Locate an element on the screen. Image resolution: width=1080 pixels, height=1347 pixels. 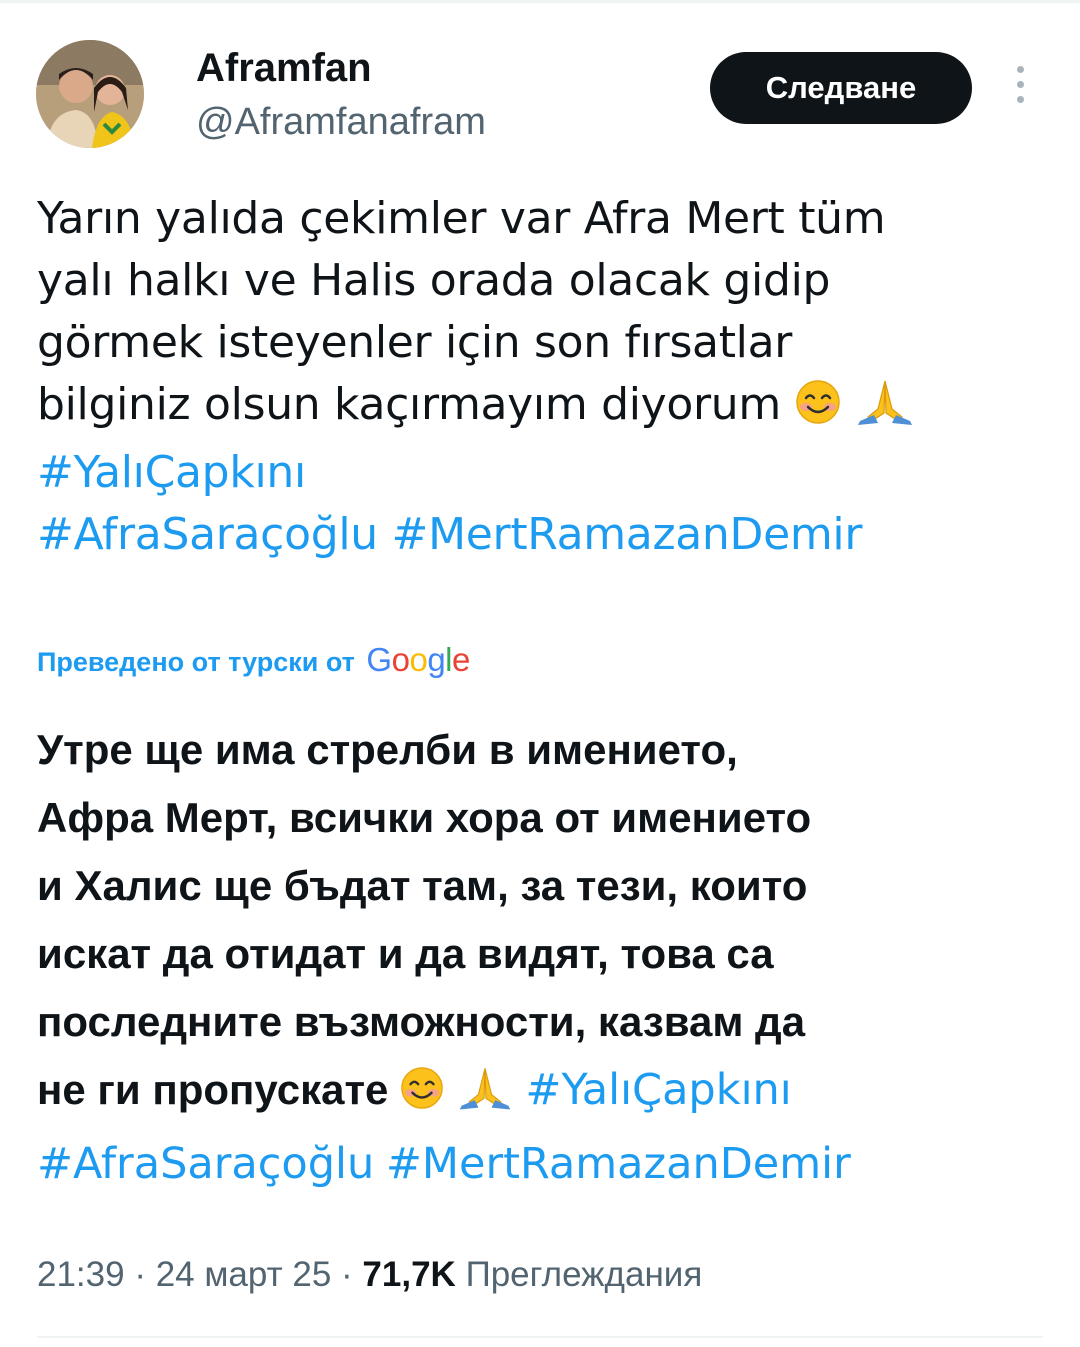
follow-button: Следване is located at coordinates (841, 88).